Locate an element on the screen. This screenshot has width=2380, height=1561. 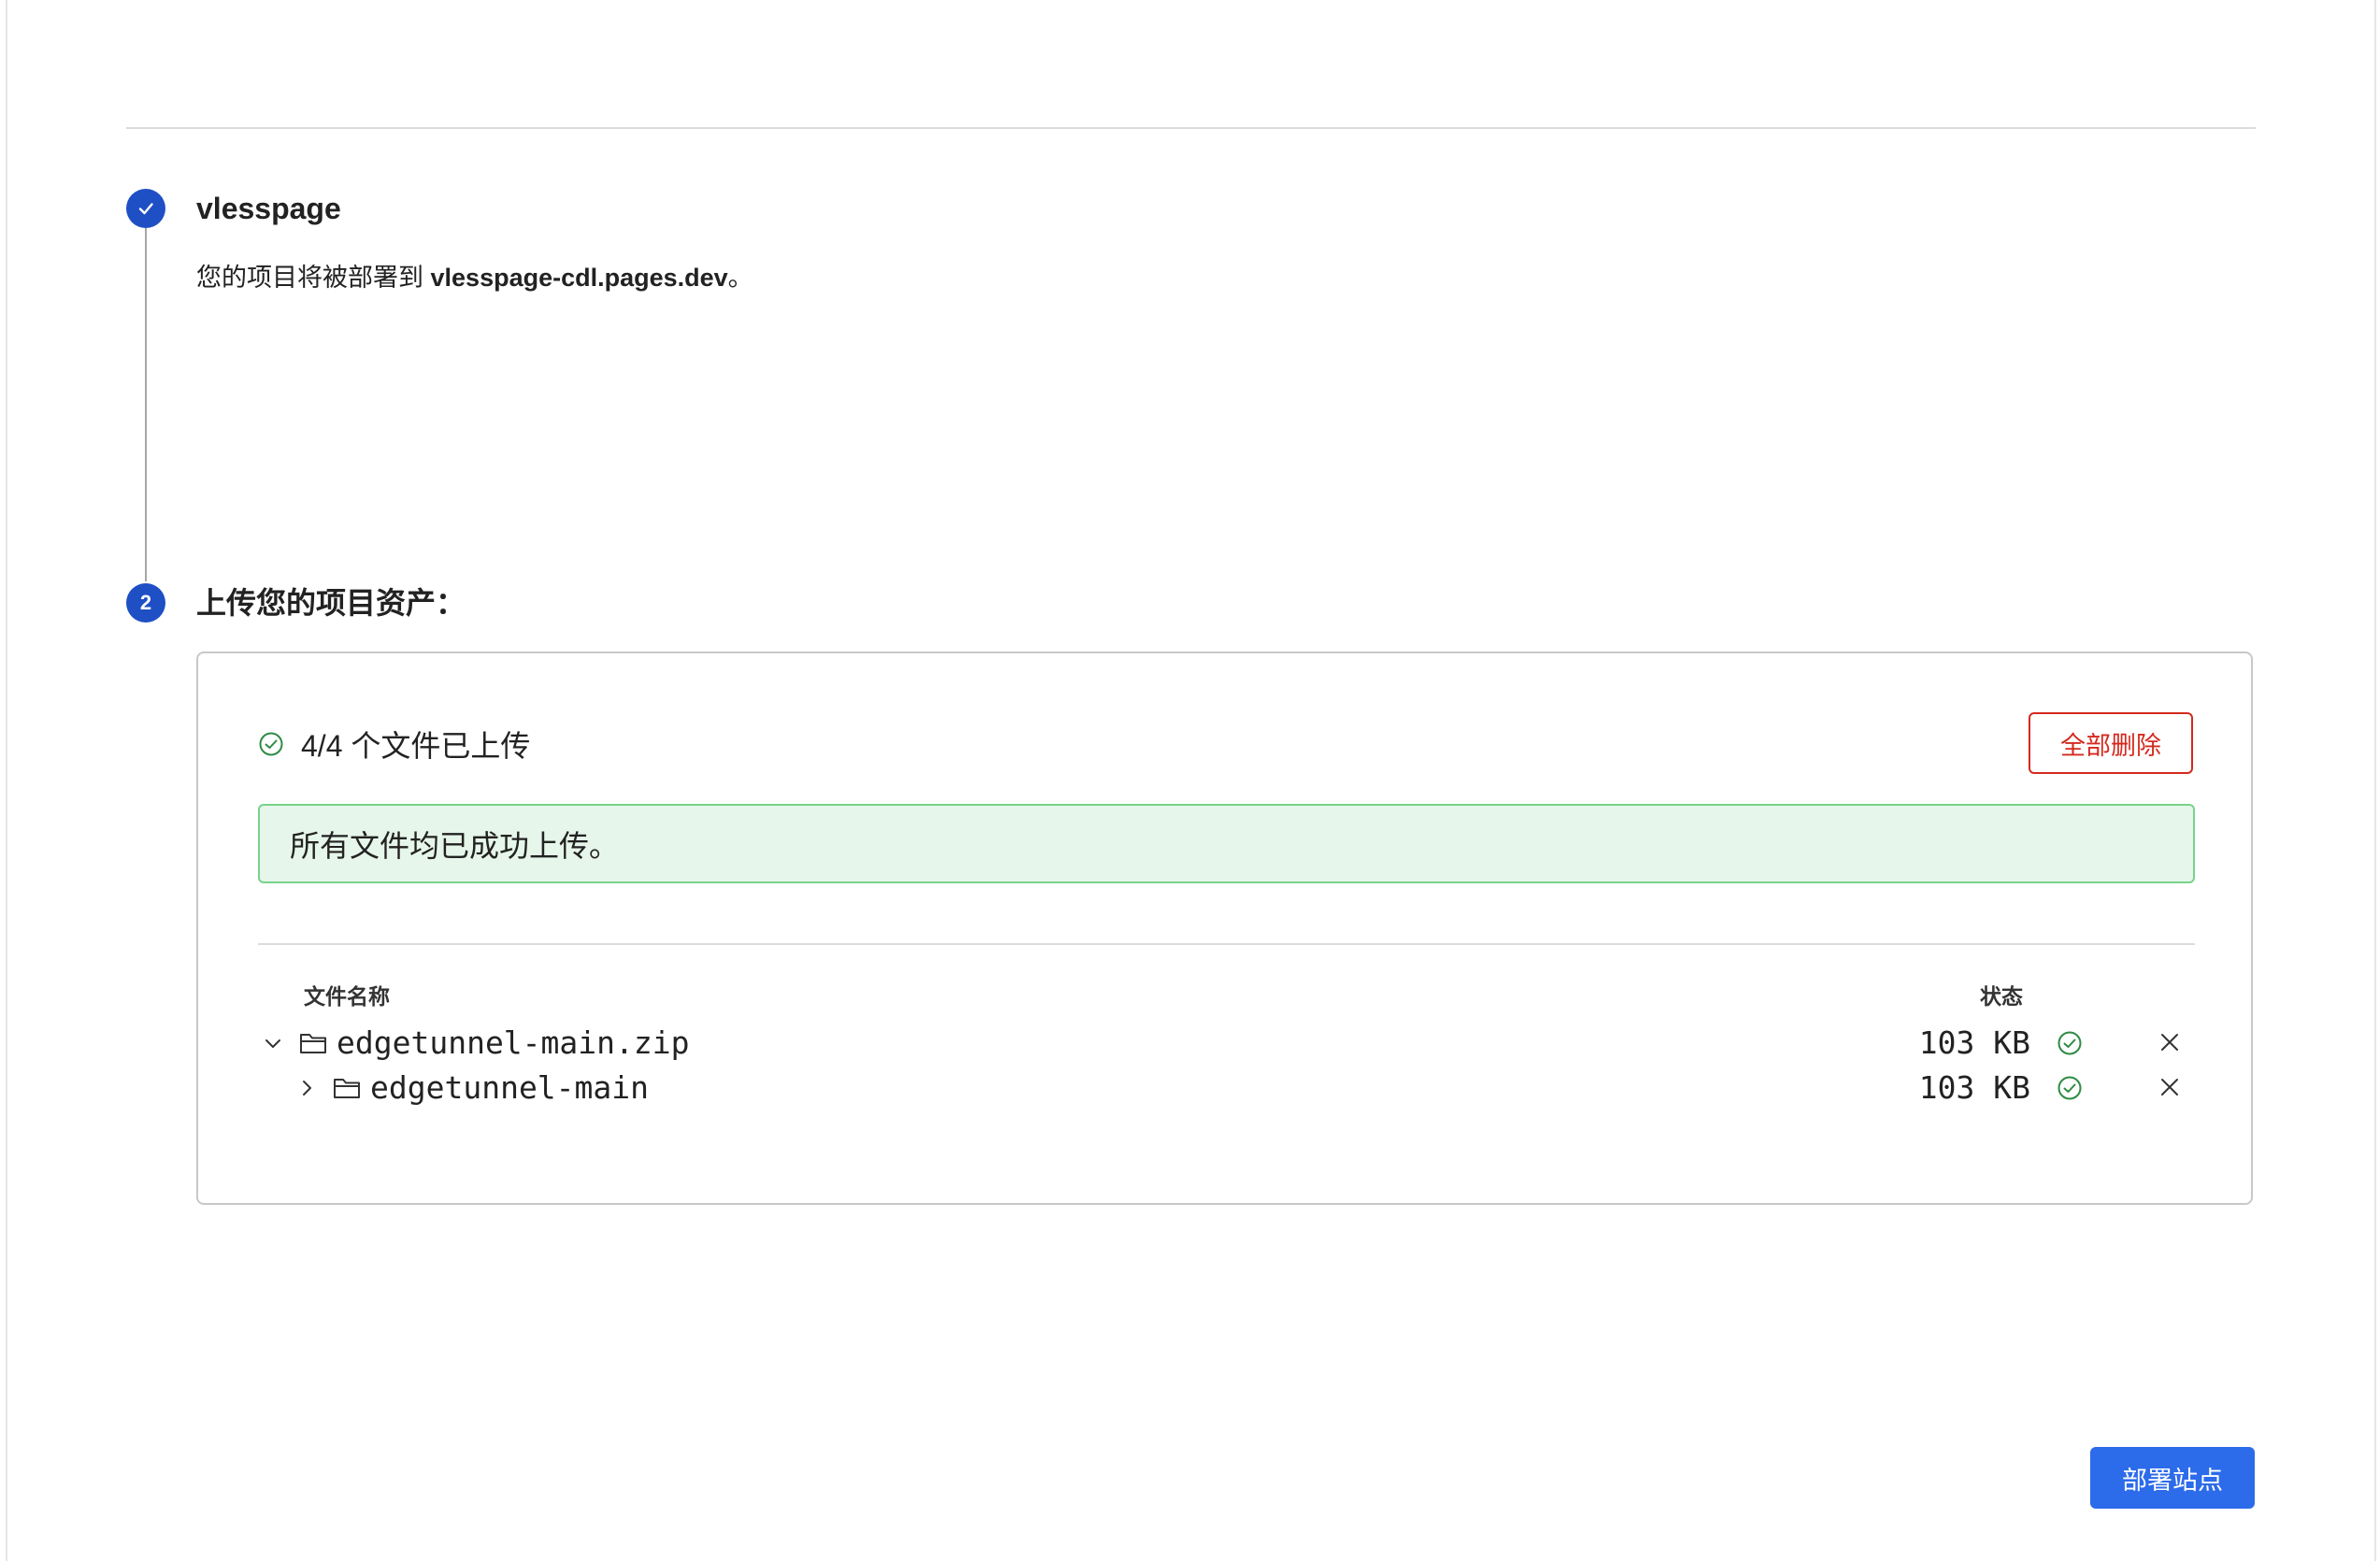
file-row: edgetunnel-main.zip 103 KB is located at coordinates (1226, 1044).